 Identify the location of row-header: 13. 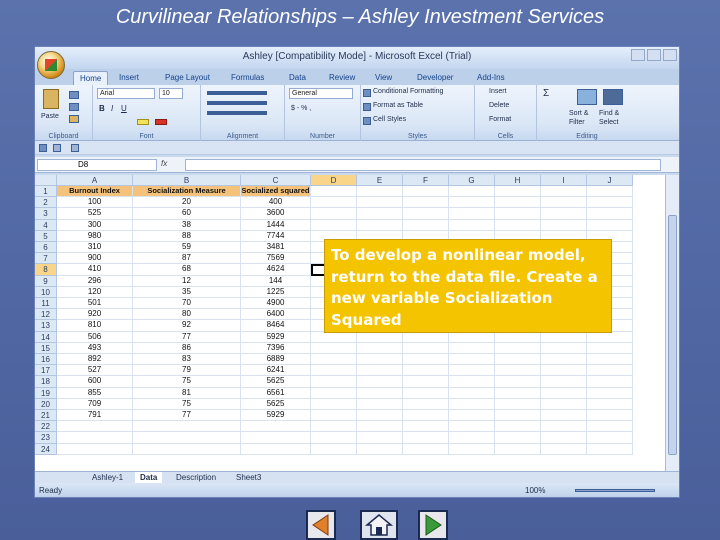
(46, 326).